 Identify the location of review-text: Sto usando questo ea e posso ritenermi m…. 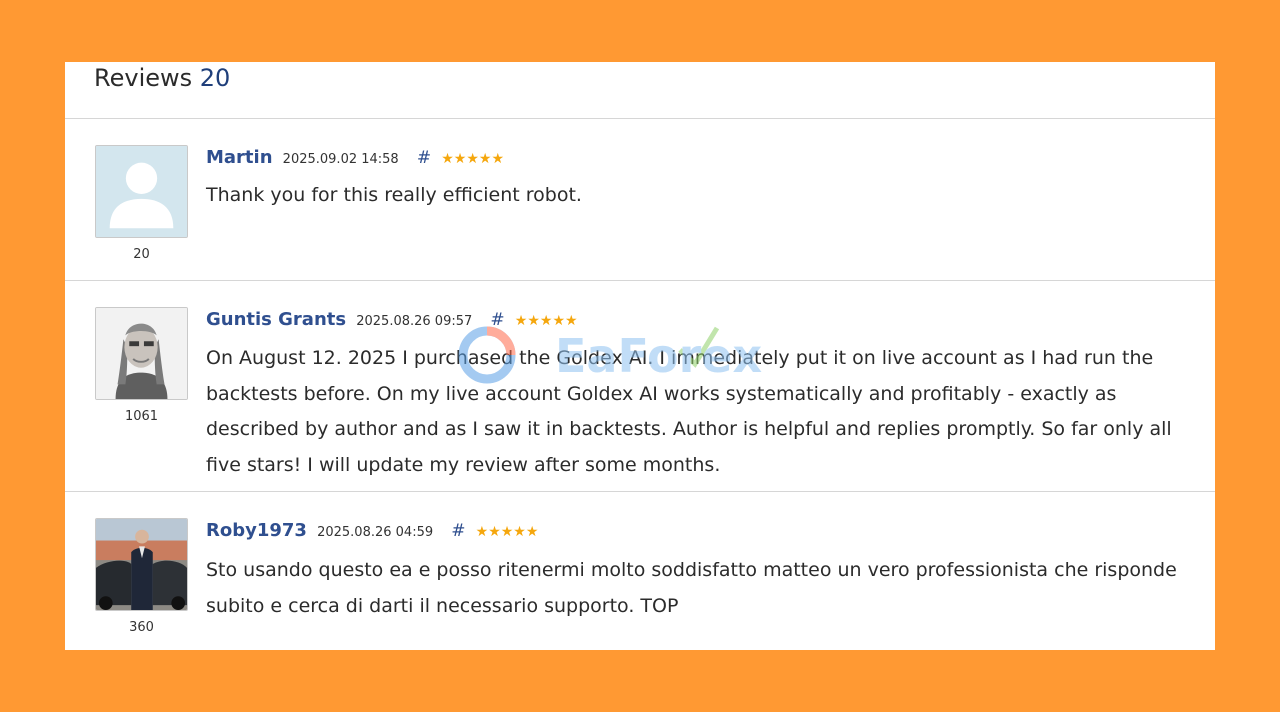
(691, 588).